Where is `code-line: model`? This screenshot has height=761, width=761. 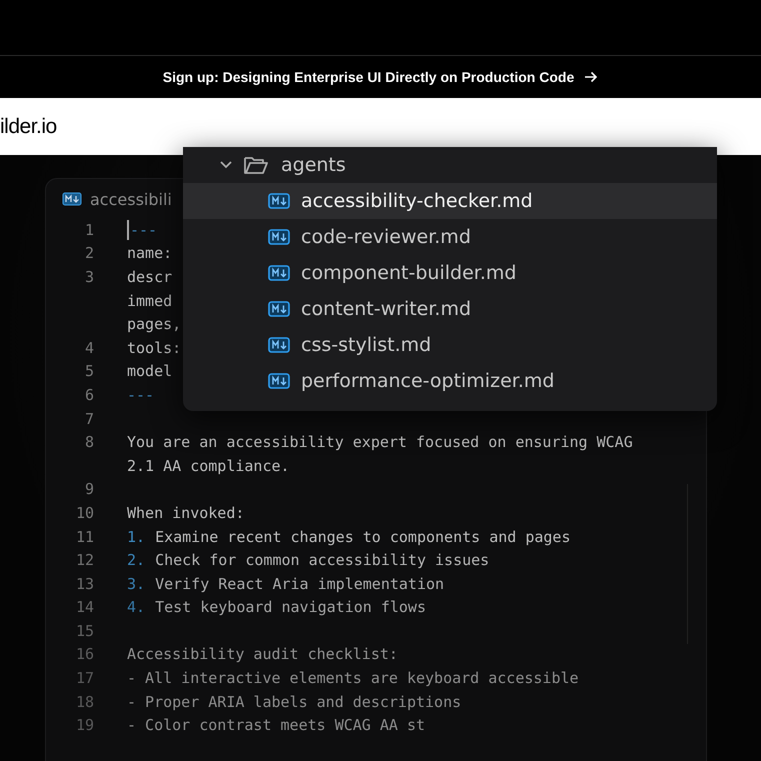
code-line: model is located at coordinates (149, 371).